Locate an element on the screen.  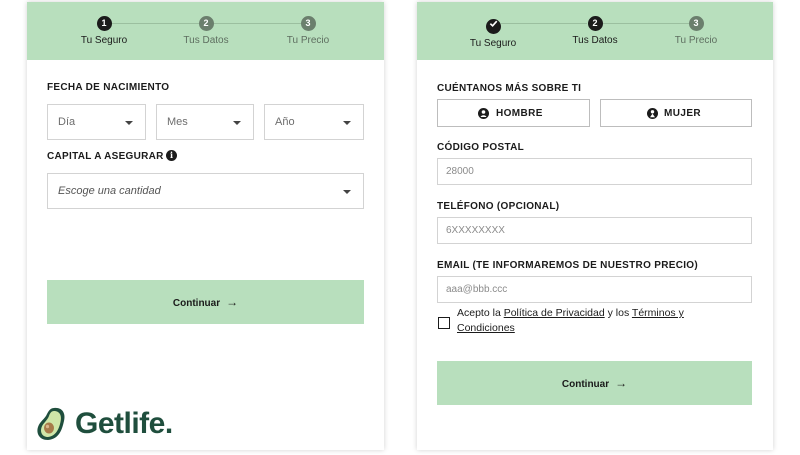
birth-month-value: Mes is located at coordinates (177, 122).